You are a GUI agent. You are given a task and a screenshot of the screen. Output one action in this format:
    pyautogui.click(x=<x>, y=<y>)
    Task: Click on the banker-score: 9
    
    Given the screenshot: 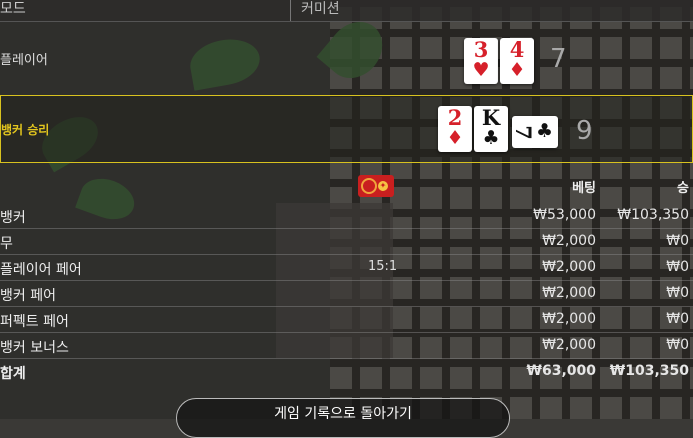 What is the action you would take?
    pyautogui.click(x=584, y=131)
    